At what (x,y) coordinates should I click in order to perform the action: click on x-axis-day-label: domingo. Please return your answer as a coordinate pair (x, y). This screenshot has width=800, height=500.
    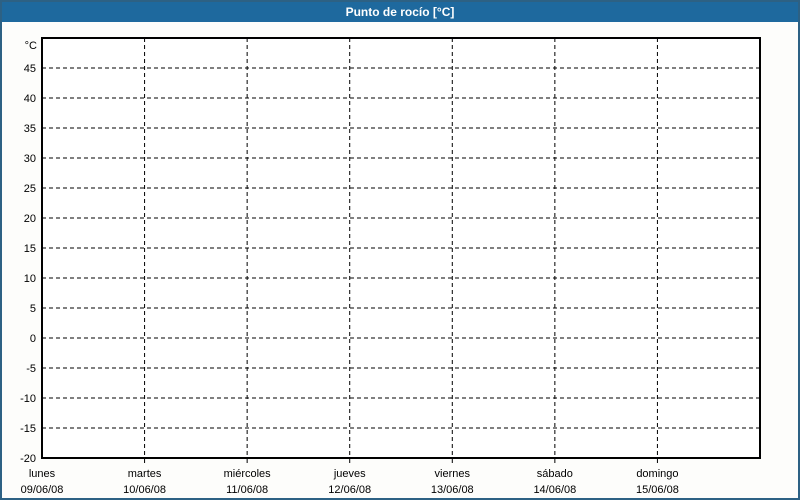
    Looking at the image, I should click on (657, 474).